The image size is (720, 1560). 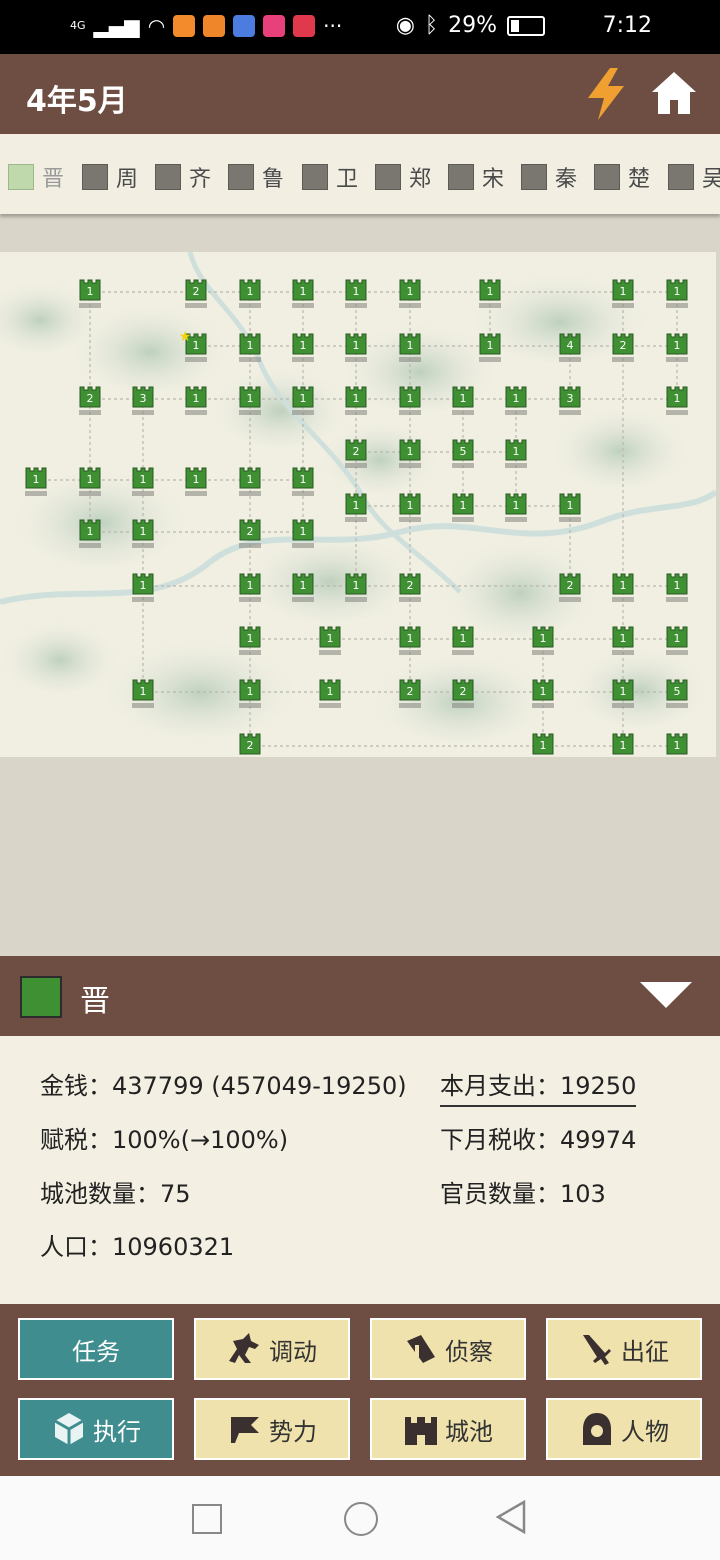 I want to click on city-button: 城池, so click(x=448, y=1429).